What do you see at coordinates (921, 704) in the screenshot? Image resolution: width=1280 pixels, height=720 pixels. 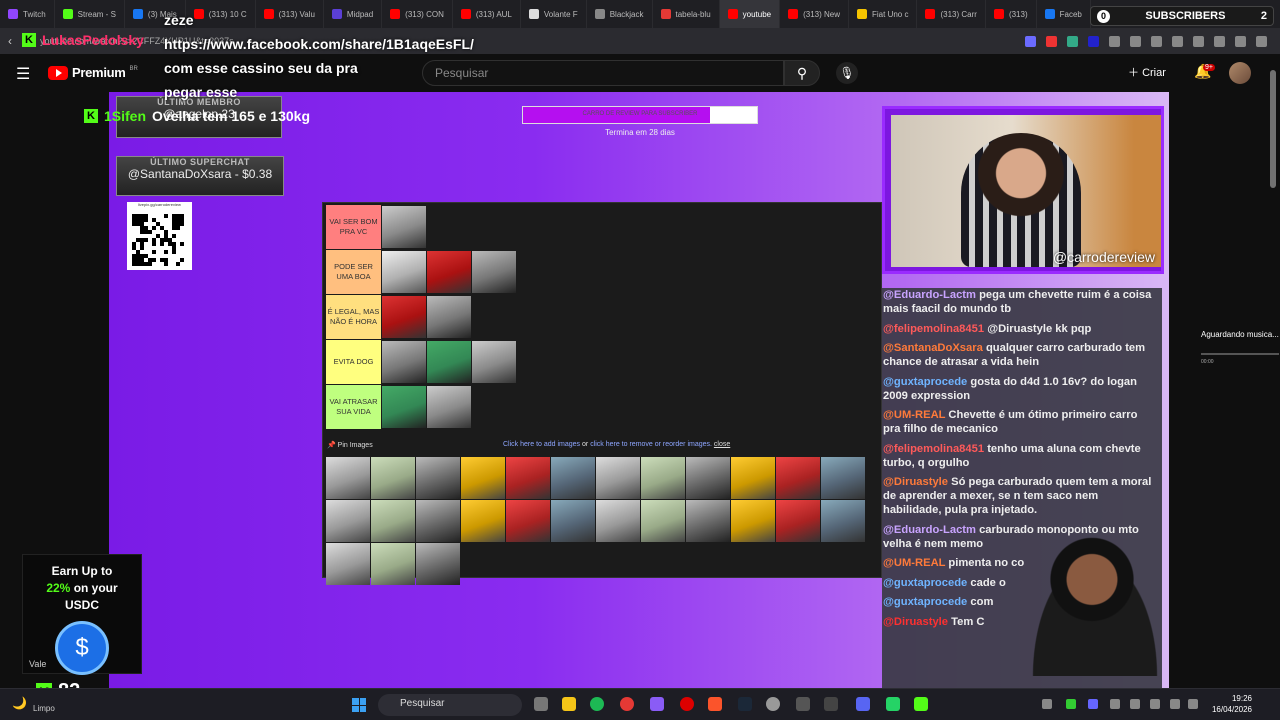 I see `kick-app-icon` at bounding box center [921, 704].